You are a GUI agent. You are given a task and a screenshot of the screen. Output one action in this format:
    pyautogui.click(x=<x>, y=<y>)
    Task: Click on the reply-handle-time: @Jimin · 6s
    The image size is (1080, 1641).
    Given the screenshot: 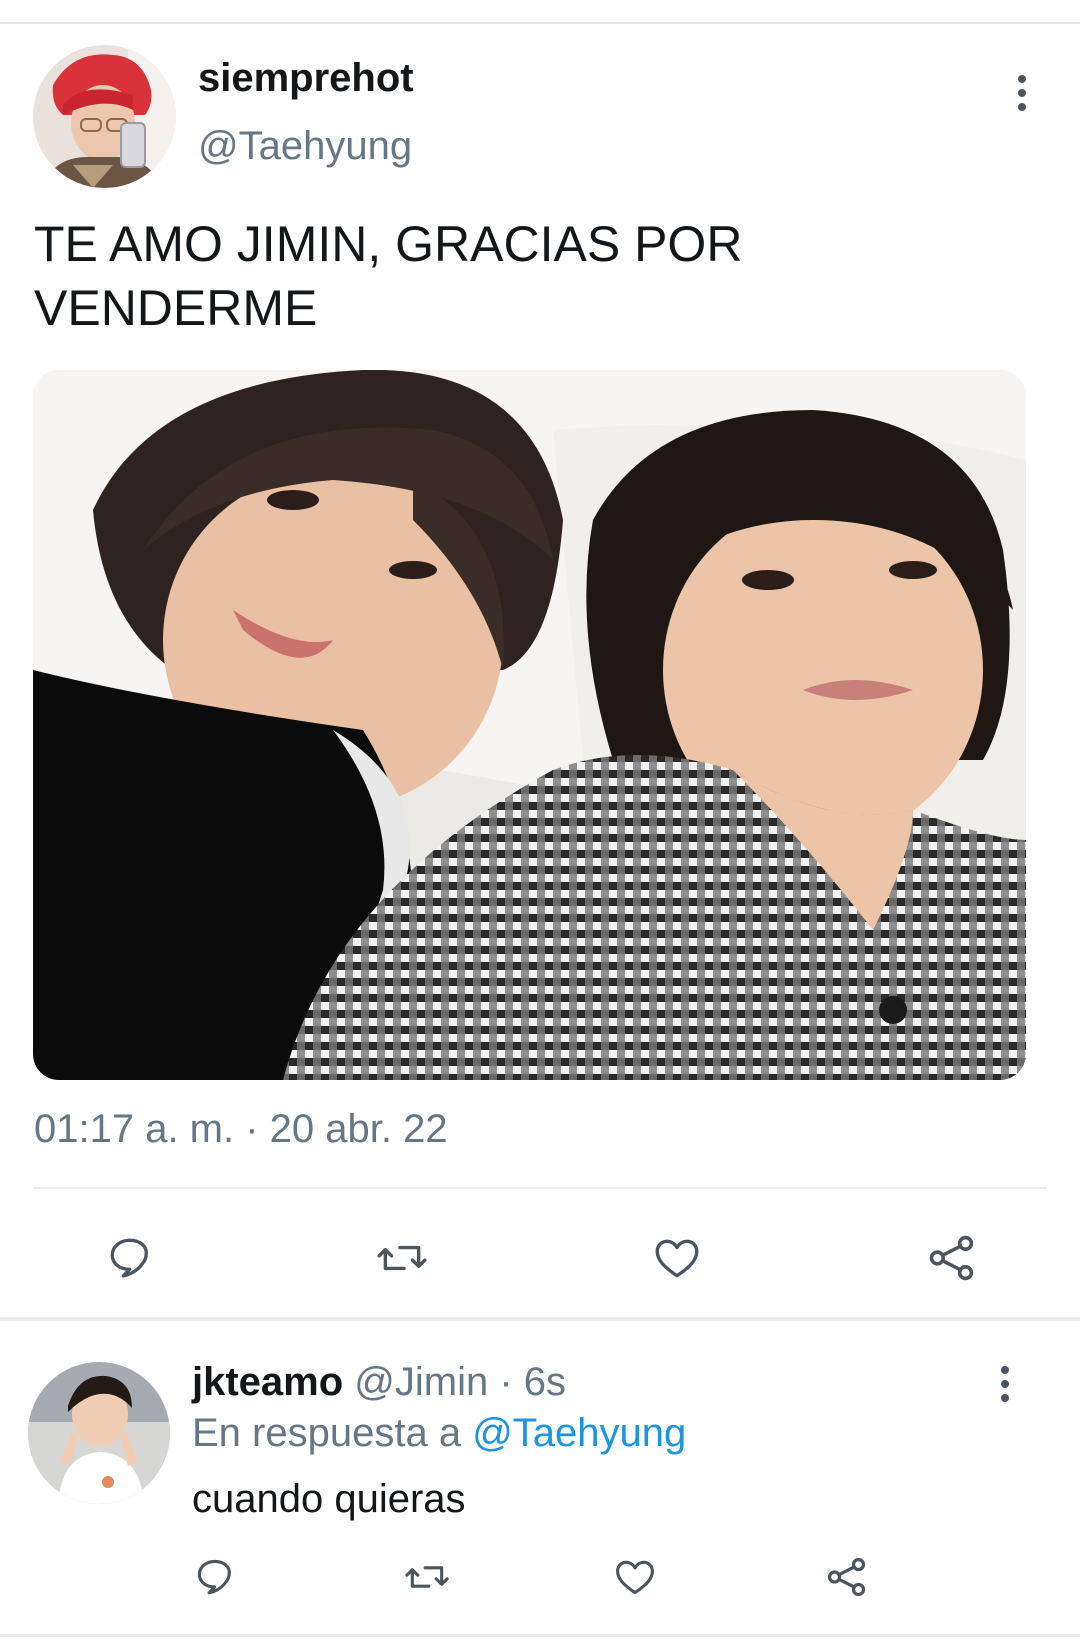 What is the action you would take?
    pyautogui.click(x=460, y=1382)
    